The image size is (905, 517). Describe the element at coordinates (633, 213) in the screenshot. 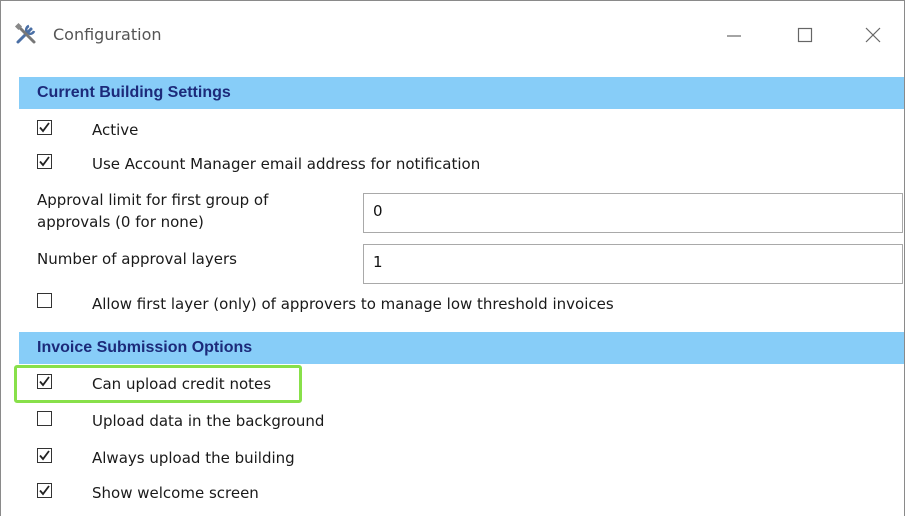

I see `approval-limit-input: 0` at that location.